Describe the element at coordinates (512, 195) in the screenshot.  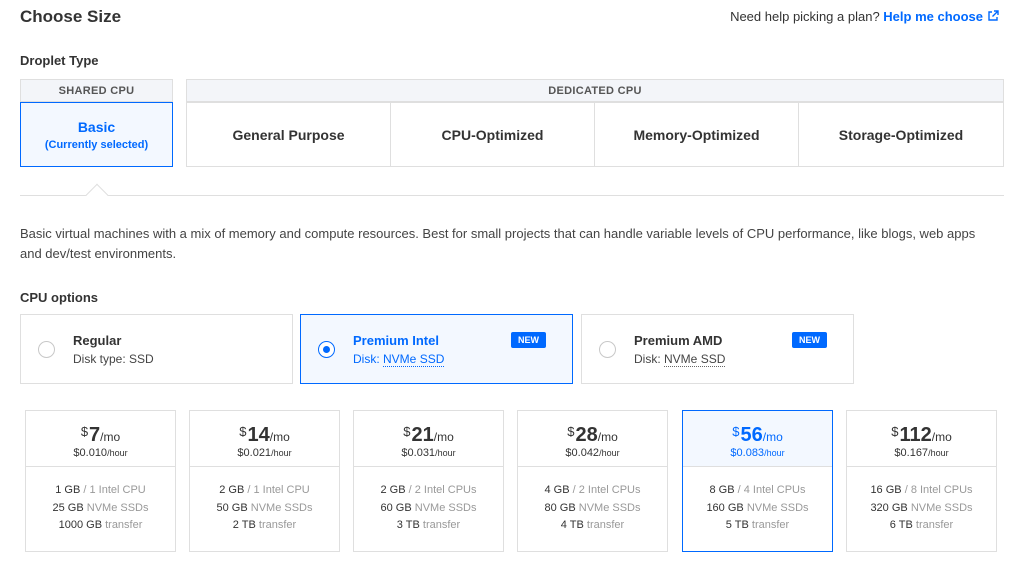
I see `section-divider` at that location.